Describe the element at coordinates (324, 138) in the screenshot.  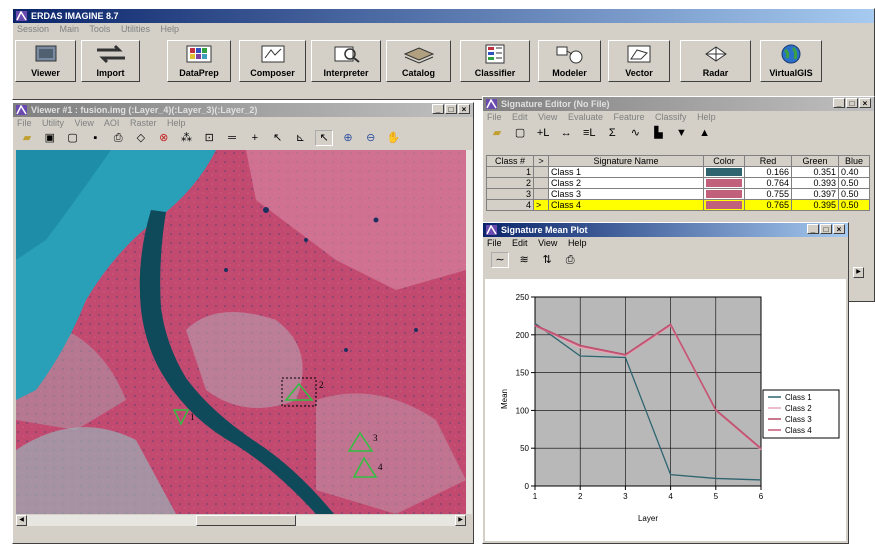
I see `select-arrow-icon: ↖` at that location.